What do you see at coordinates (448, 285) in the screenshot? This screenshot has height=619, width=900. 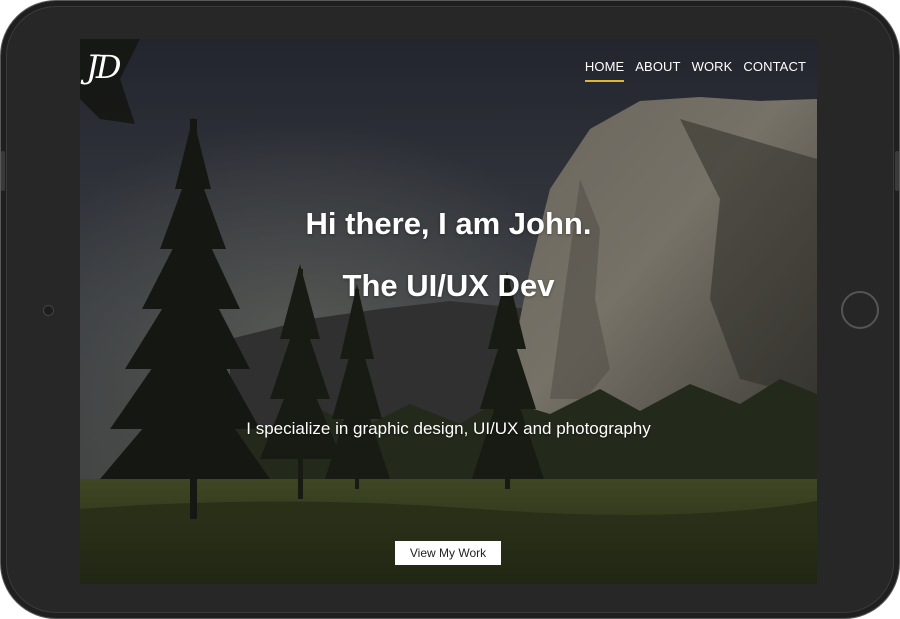 I see `hero-title-line2: The UI/UX Dev` at bounding box center [448, 285].